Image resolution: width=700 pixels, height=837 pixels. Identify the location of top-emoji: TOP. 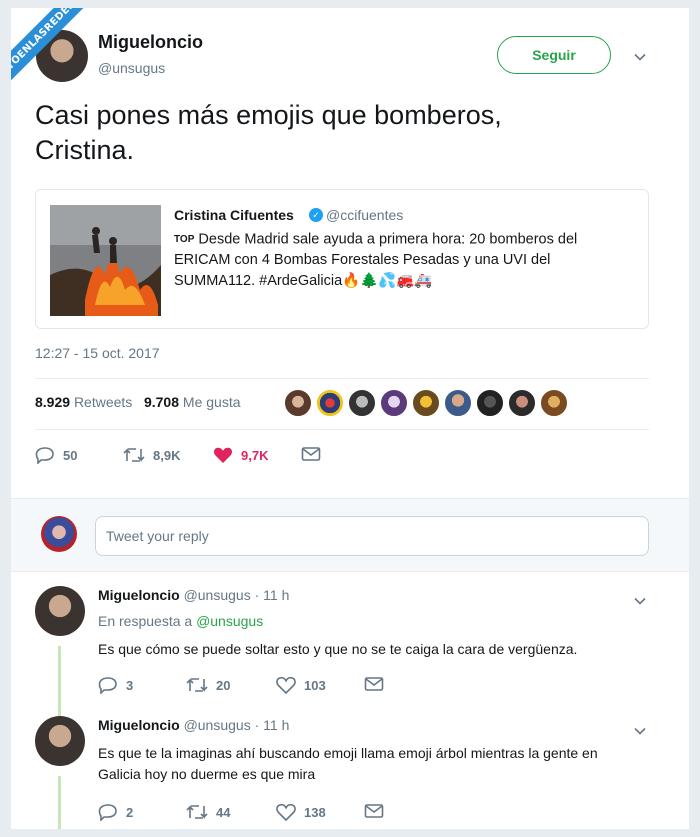
(184, 239).